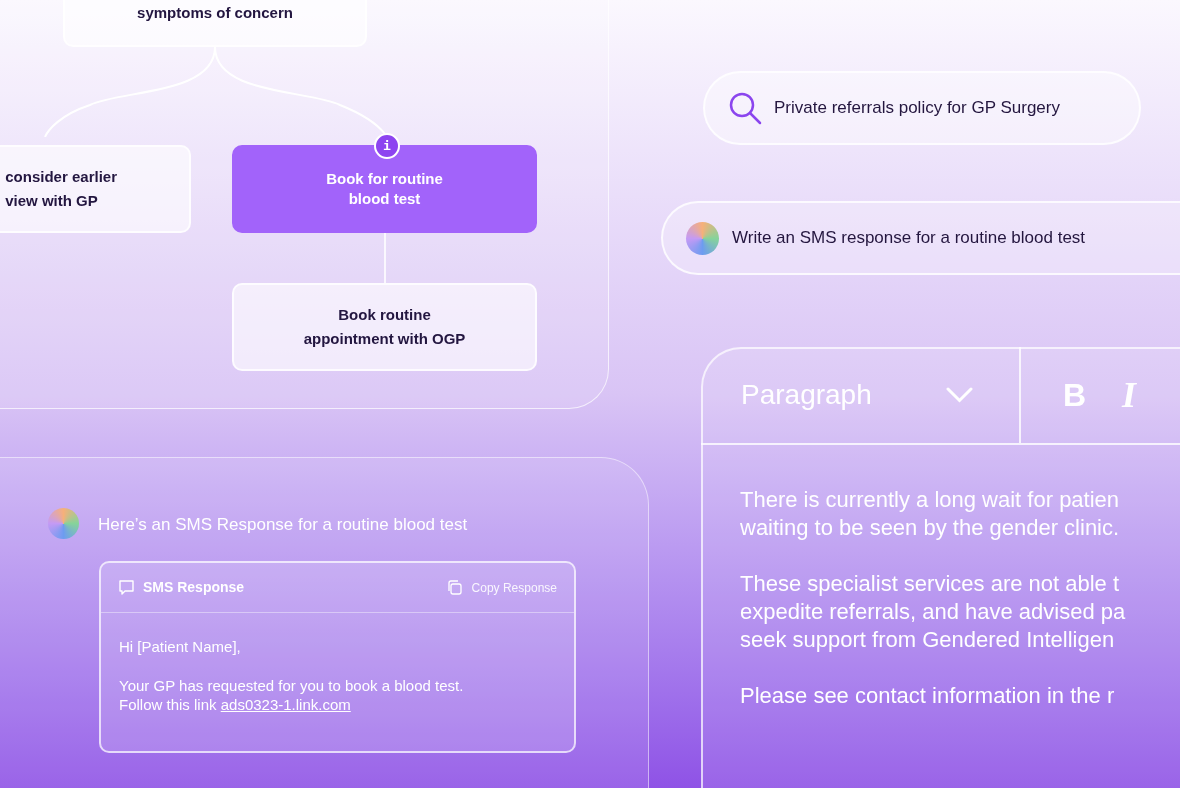 The width and height of the screenshot is (1180, 788). What do you see at coordinates (194, 587) in the screenshot?
I see `card-title: SMS Response` at bounding box center [194, 587].